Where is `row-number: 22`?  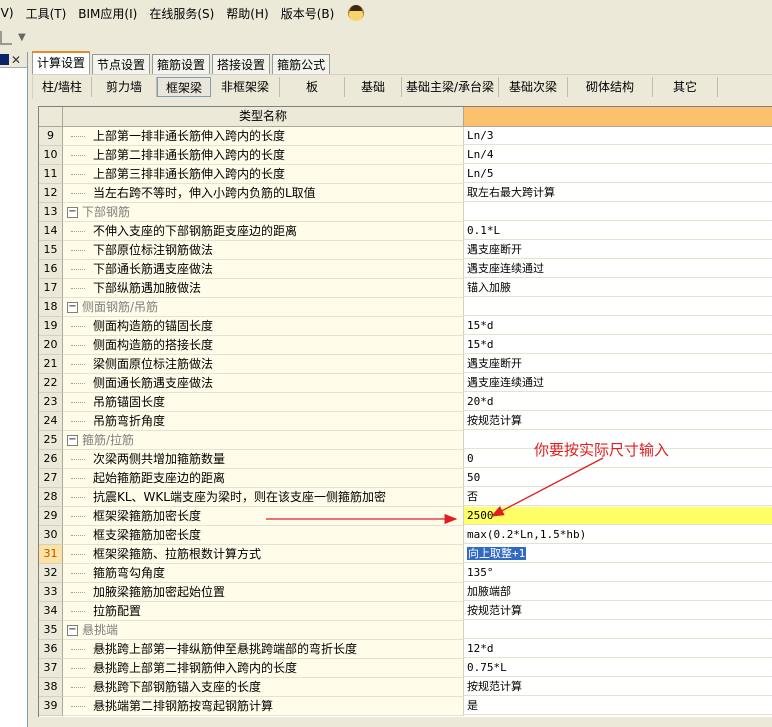
row-number: 22 is located at coordinates (51, 383).